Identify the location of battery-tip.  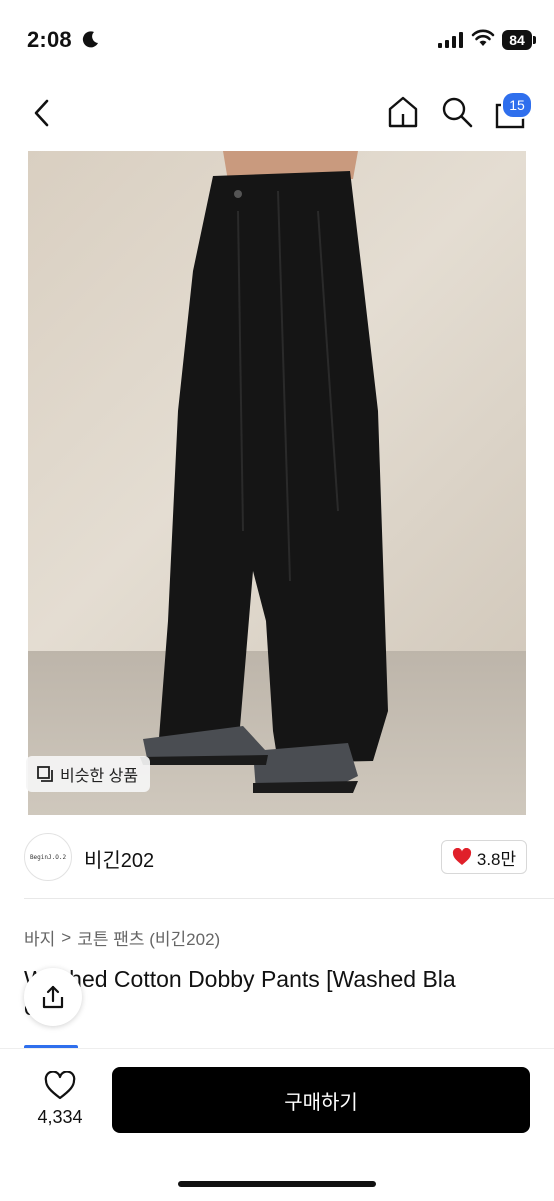
(534, 40).